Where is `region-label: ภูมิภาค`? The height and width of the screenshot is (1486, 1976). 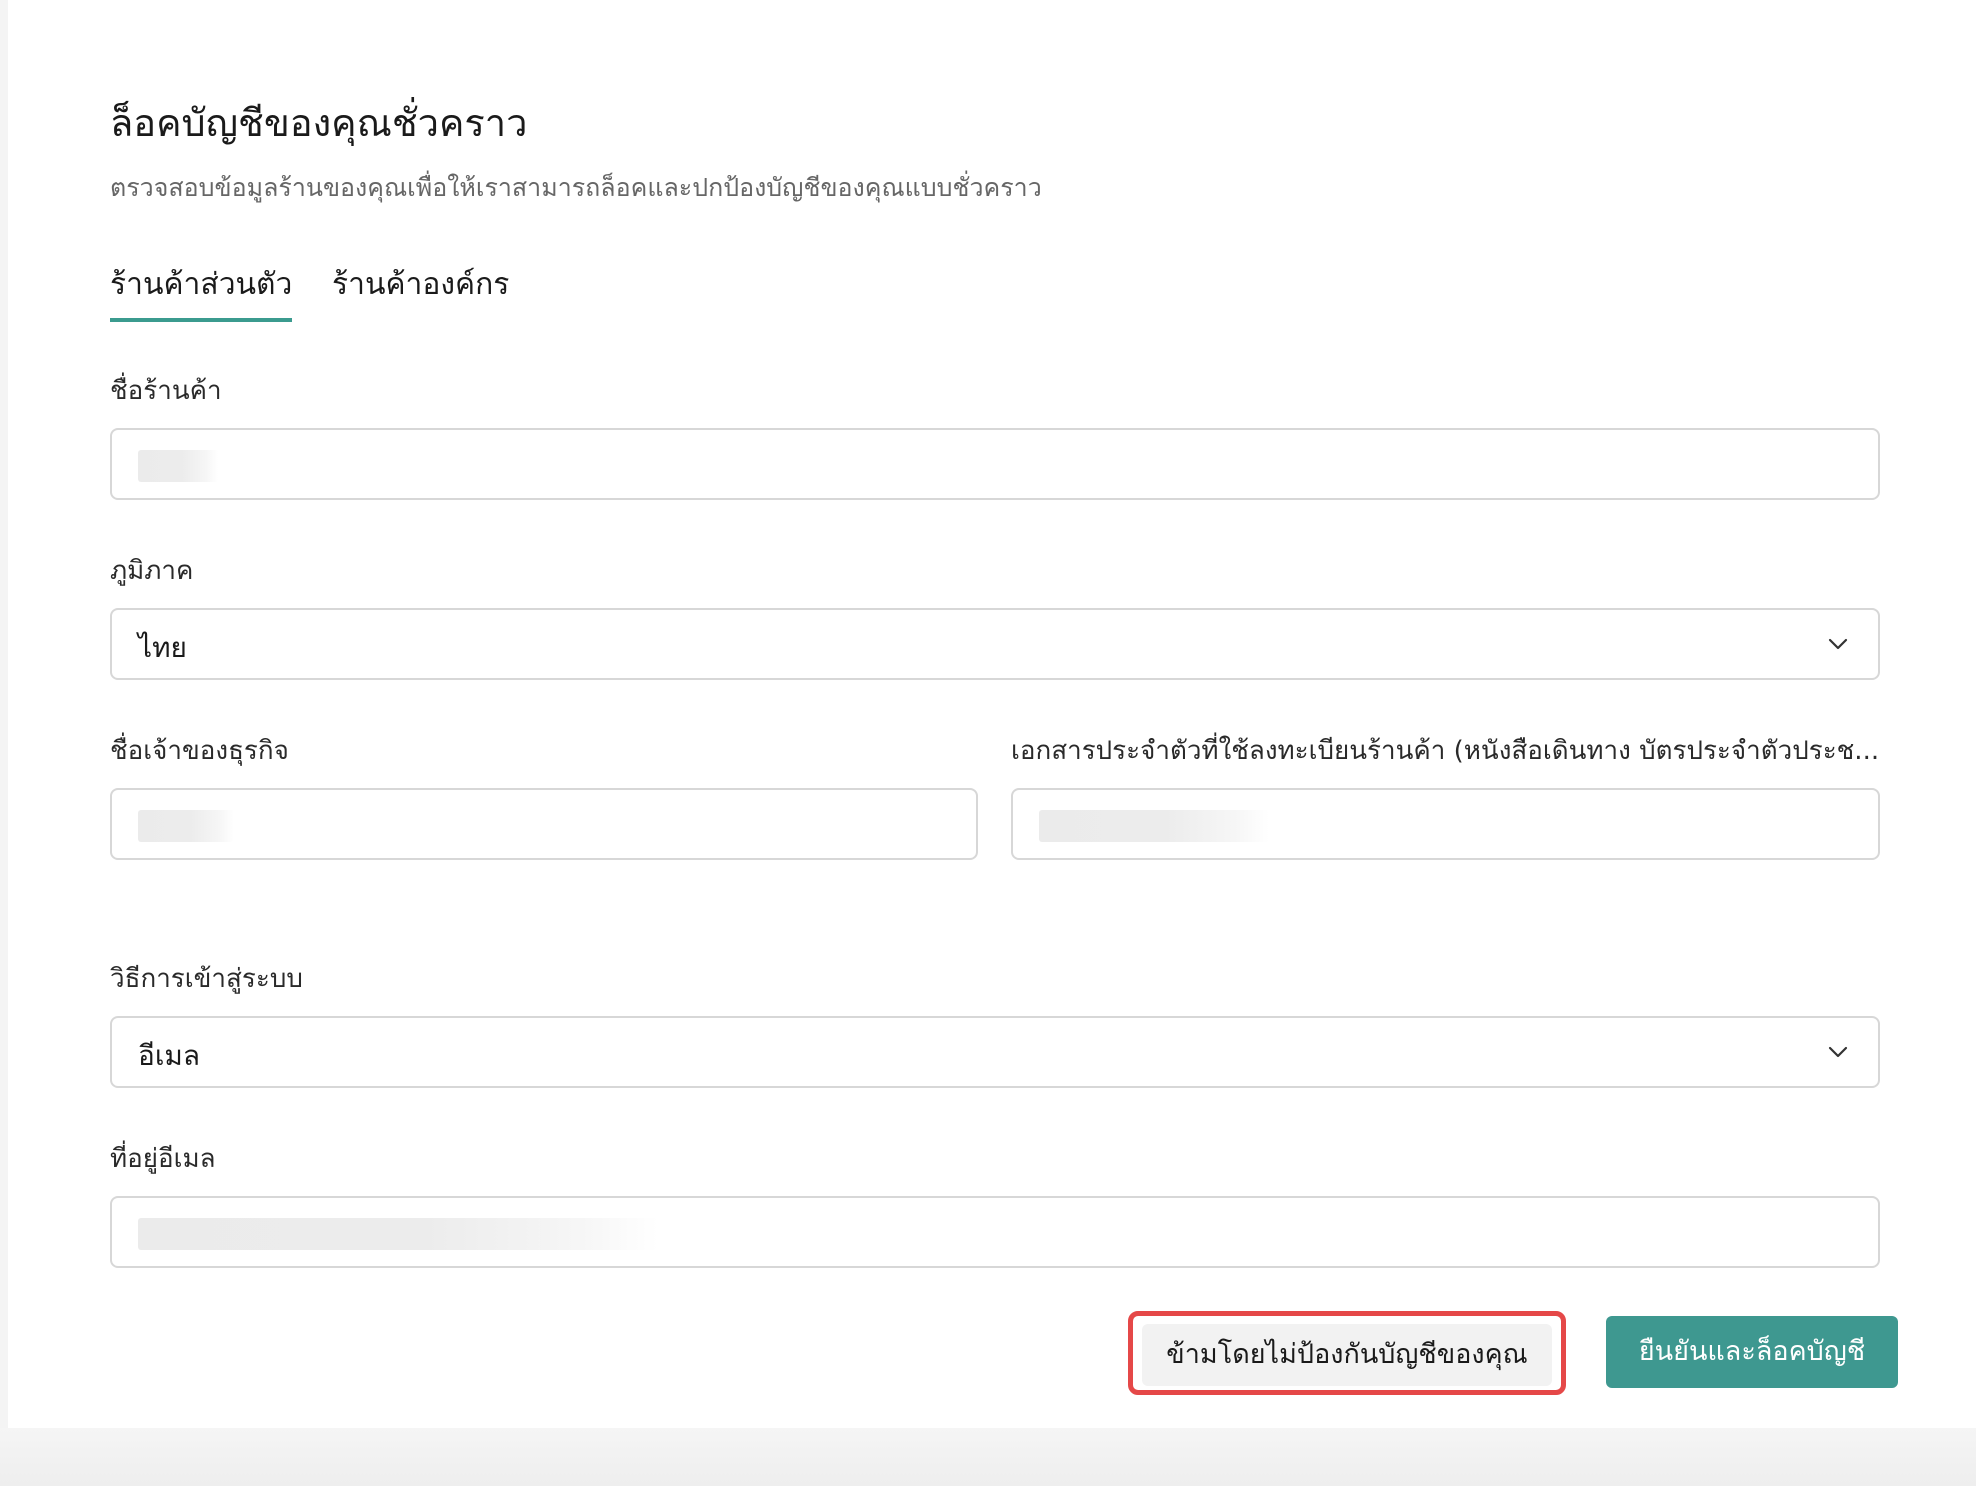 region-label: ภูมิภาค is located at coordinates (152, 571).